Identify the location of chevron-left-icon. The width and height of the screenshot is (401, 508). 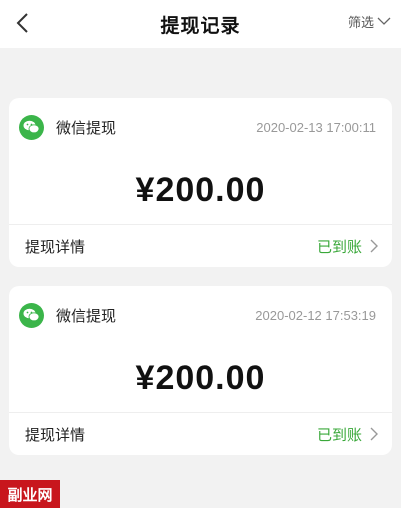
(22, 23).